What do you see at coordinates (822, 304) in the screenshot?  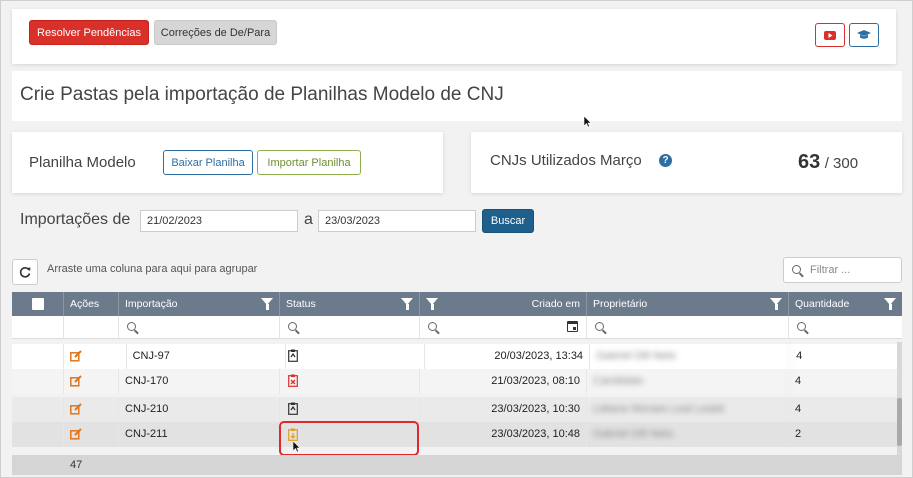 I see `column-label-quantidade: Quantidade` at bounding box center [822, 304].